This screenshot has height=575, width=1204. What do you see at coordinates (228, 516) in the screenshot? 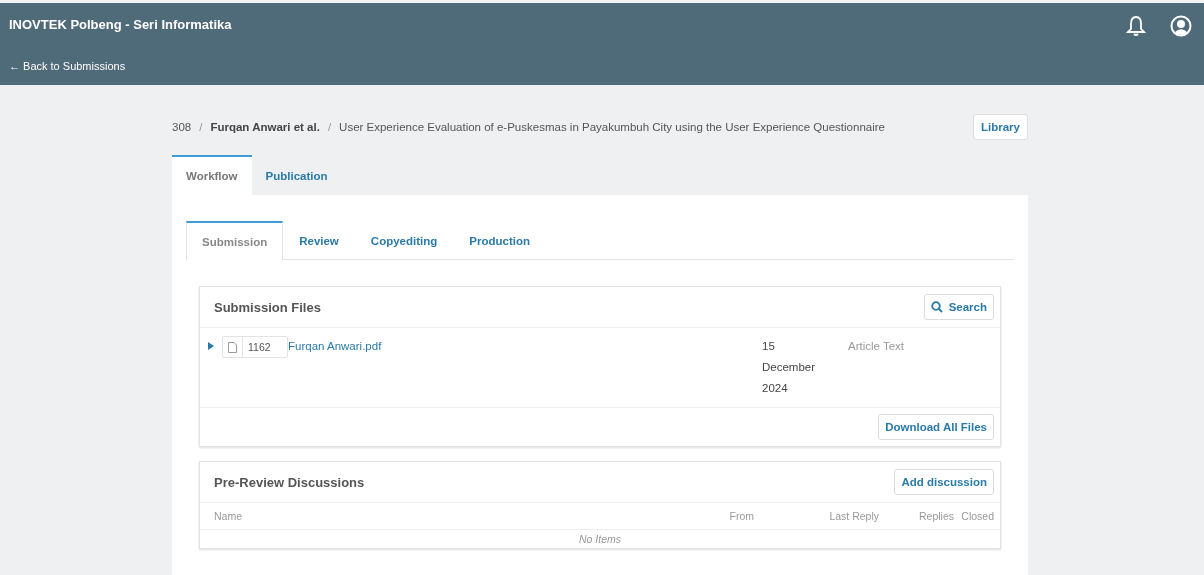
I see `column-header: Name` at bounding box center [228, 516].